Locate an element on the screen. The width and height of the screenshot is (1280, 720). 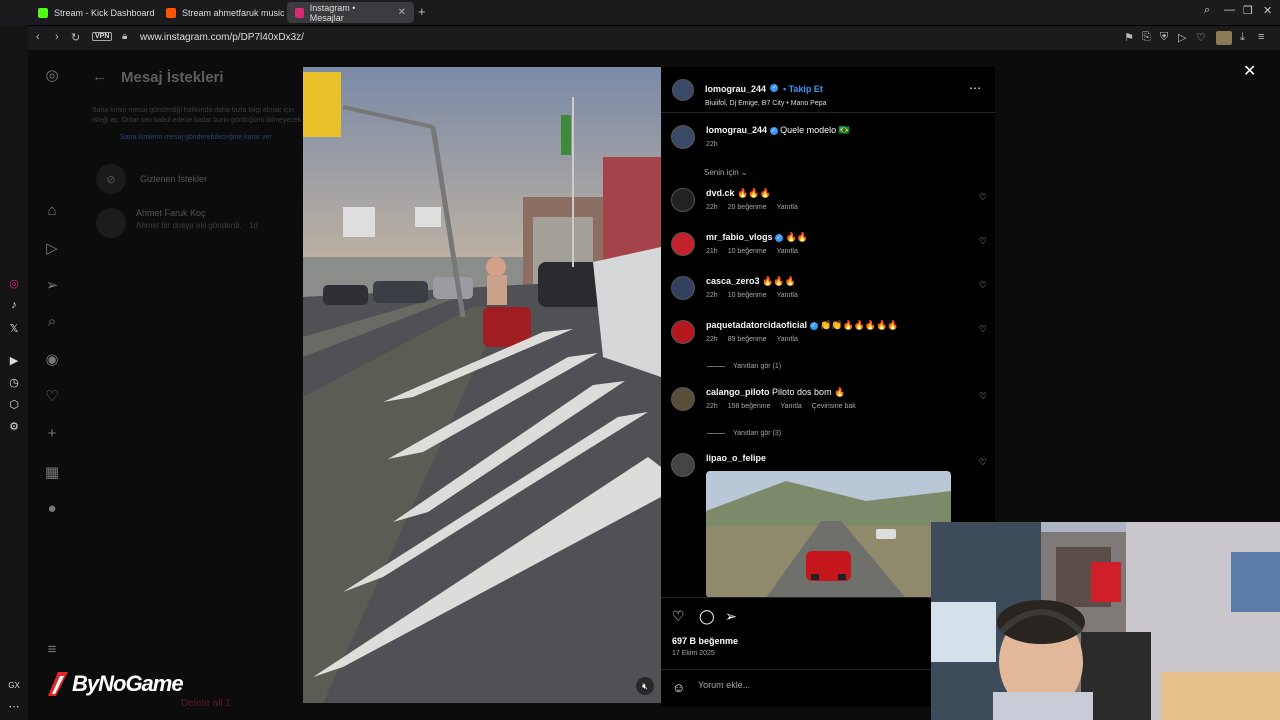
player-icon: ▶ is located at coordinates (14, 360).